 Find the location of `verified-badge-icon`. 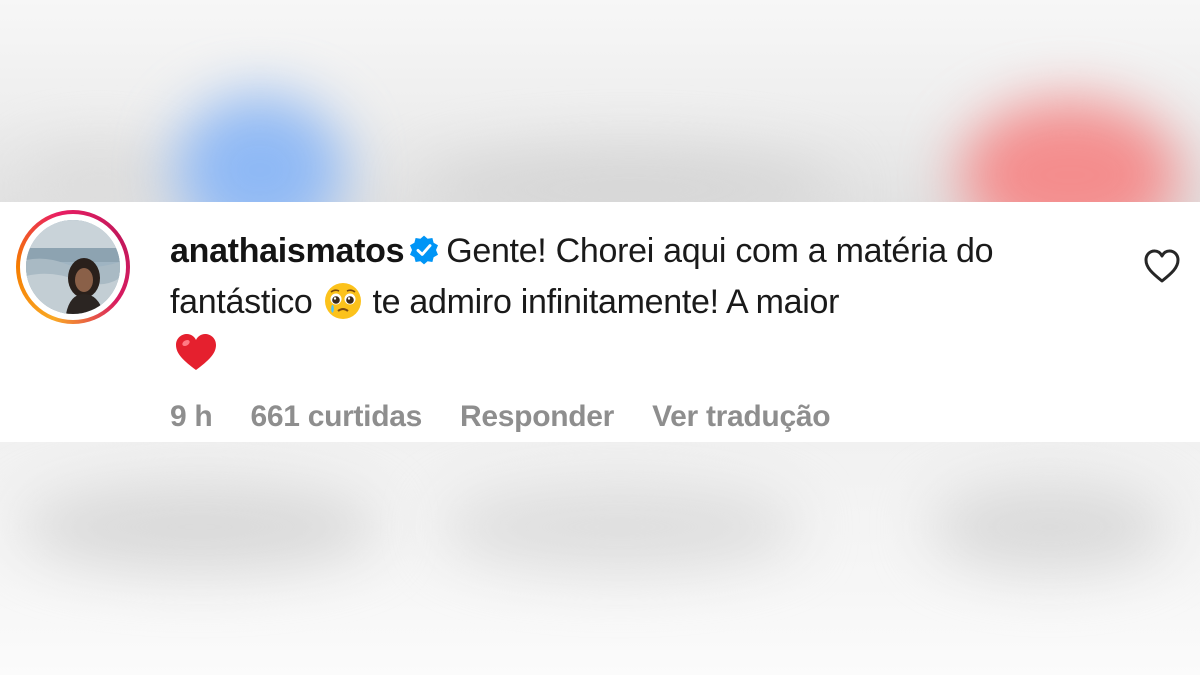

verified-badge-icon is located at coordinates (424, 250).